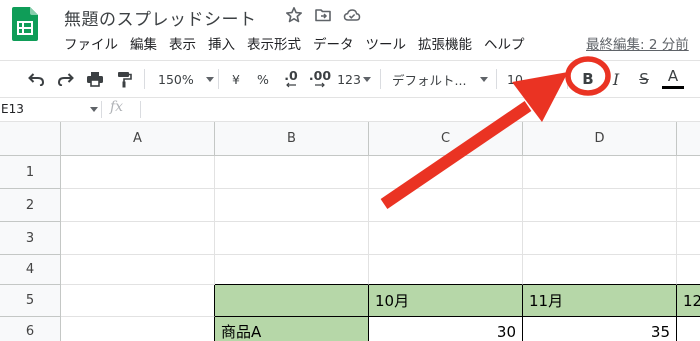  I want to click on star-icon, so click(294, 15).